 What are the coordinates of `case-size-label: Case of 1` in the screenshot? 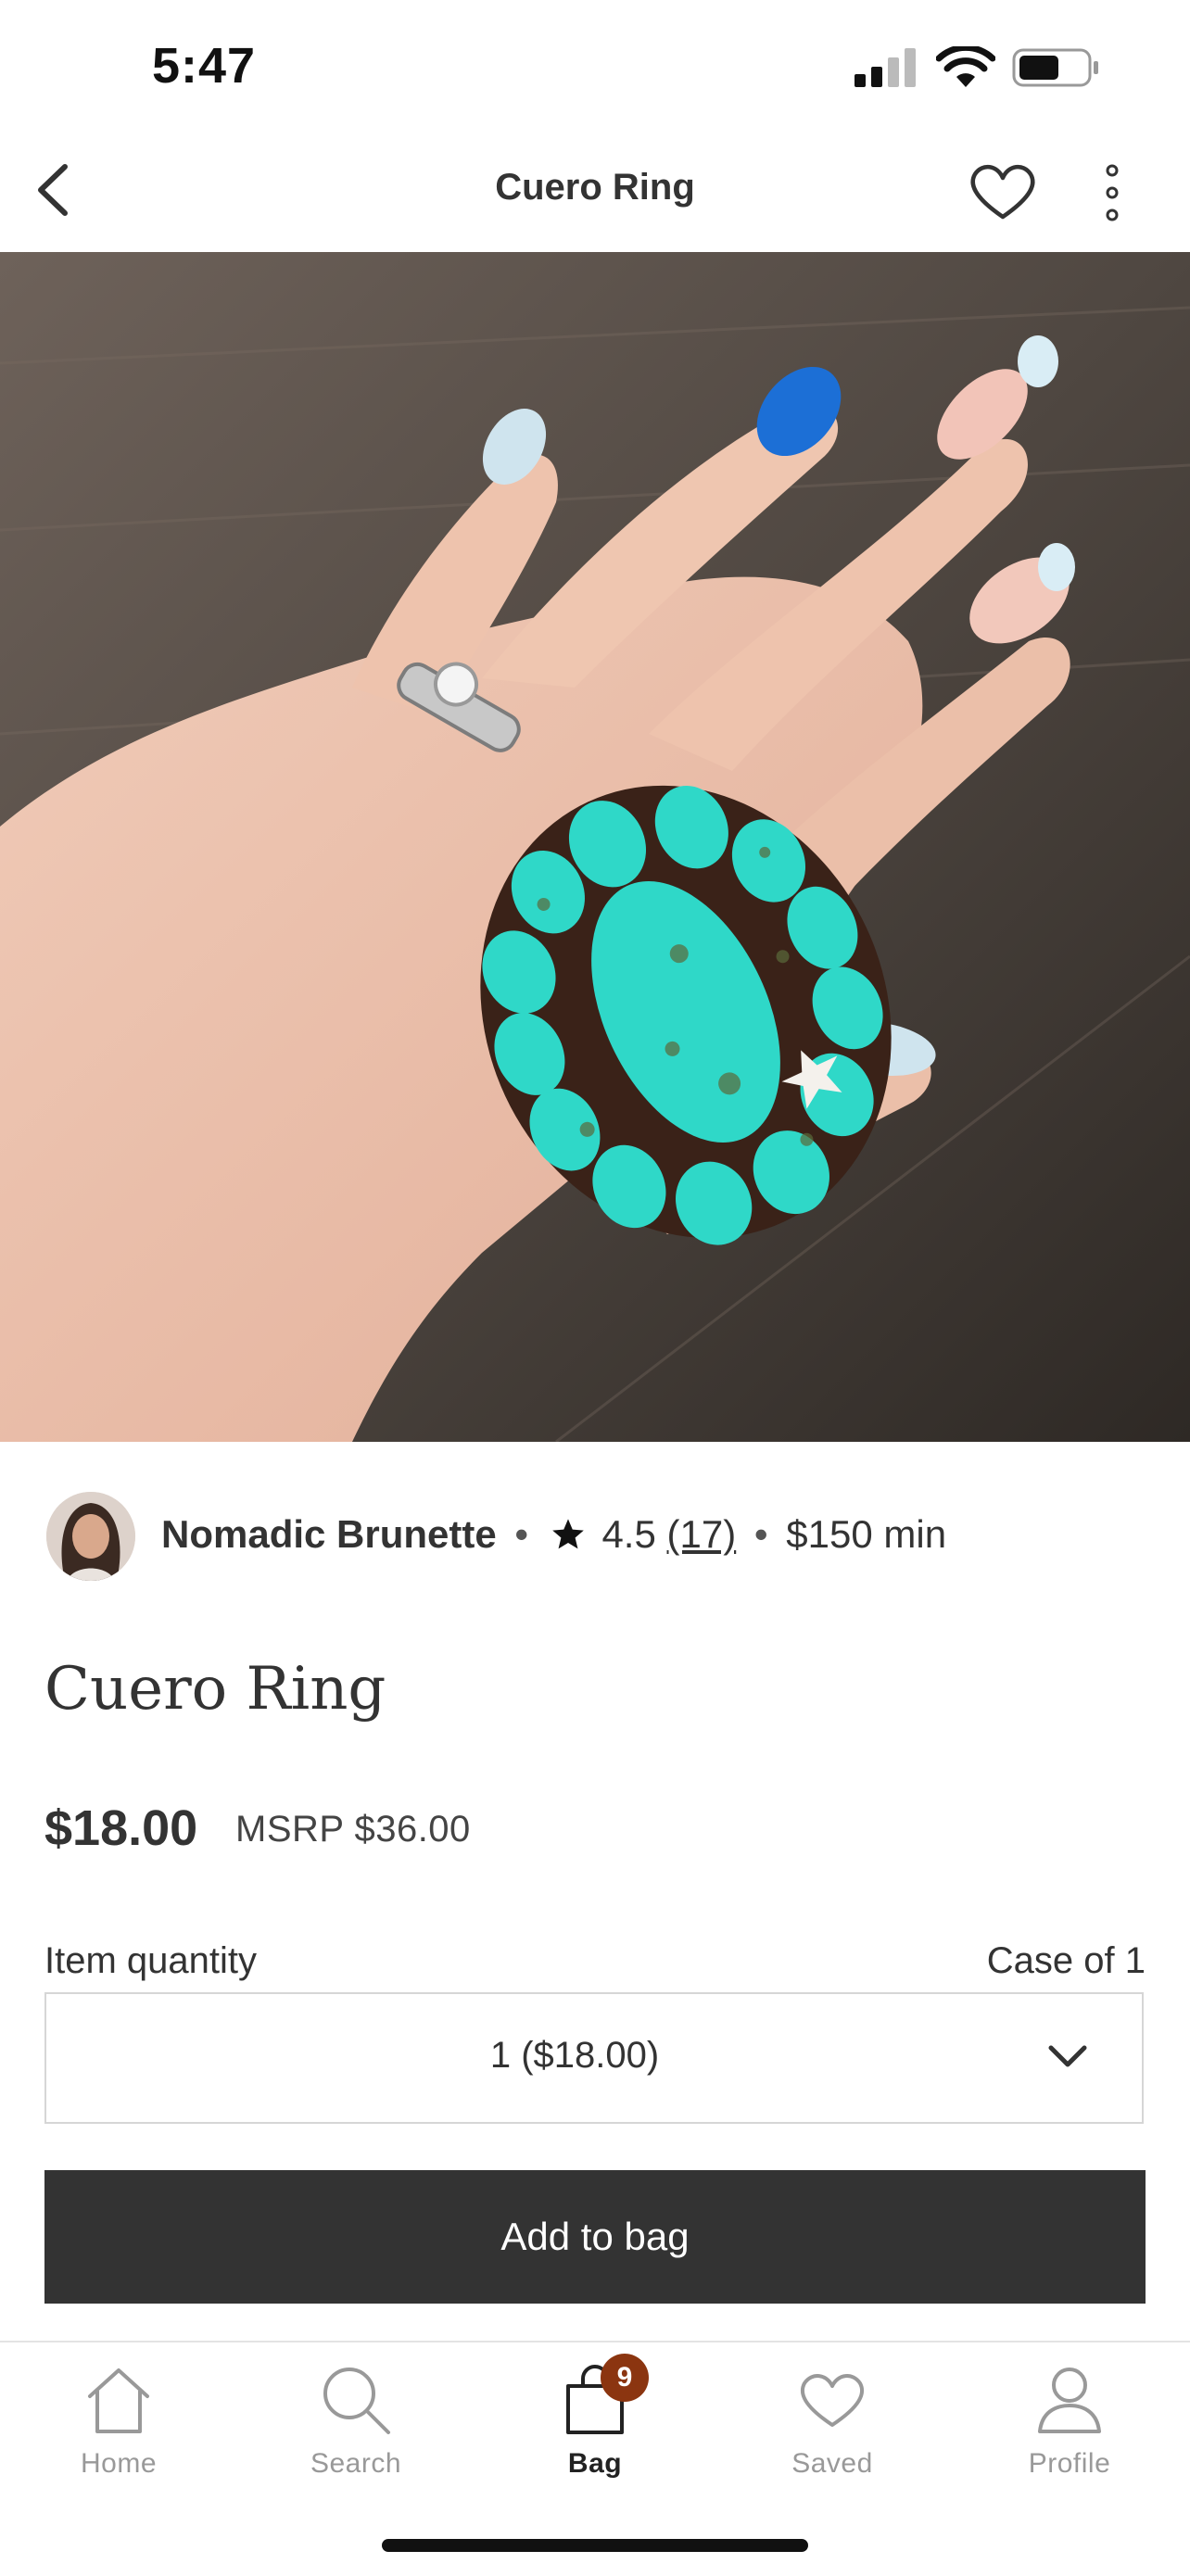 It's located at (1066, 1960).